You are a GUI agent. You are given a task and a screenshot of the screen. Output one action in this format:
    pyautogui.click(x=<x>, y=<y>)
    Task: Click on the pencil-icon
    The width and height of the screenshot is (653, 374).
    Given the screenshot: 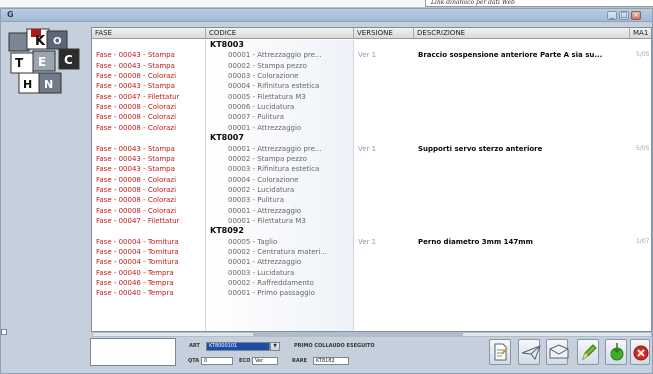 What is the action you would take?
    pyautogui.click(x=589, y=352)
    